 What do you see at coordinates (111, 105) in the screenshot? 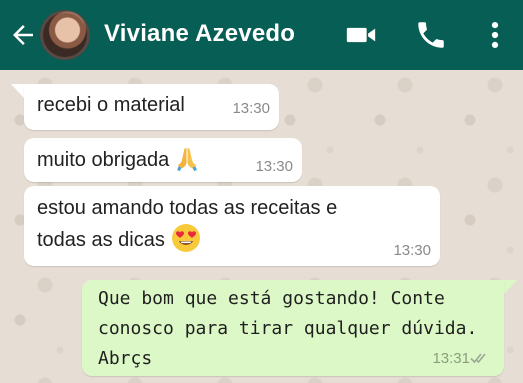
I see `message-text: recebi o material` at bounding box center [111, 105].